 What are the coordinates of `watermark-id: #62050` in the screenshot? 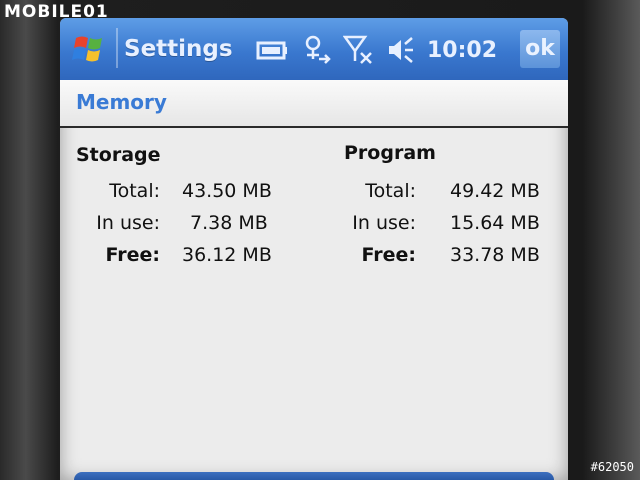 It's located at (612, 467).